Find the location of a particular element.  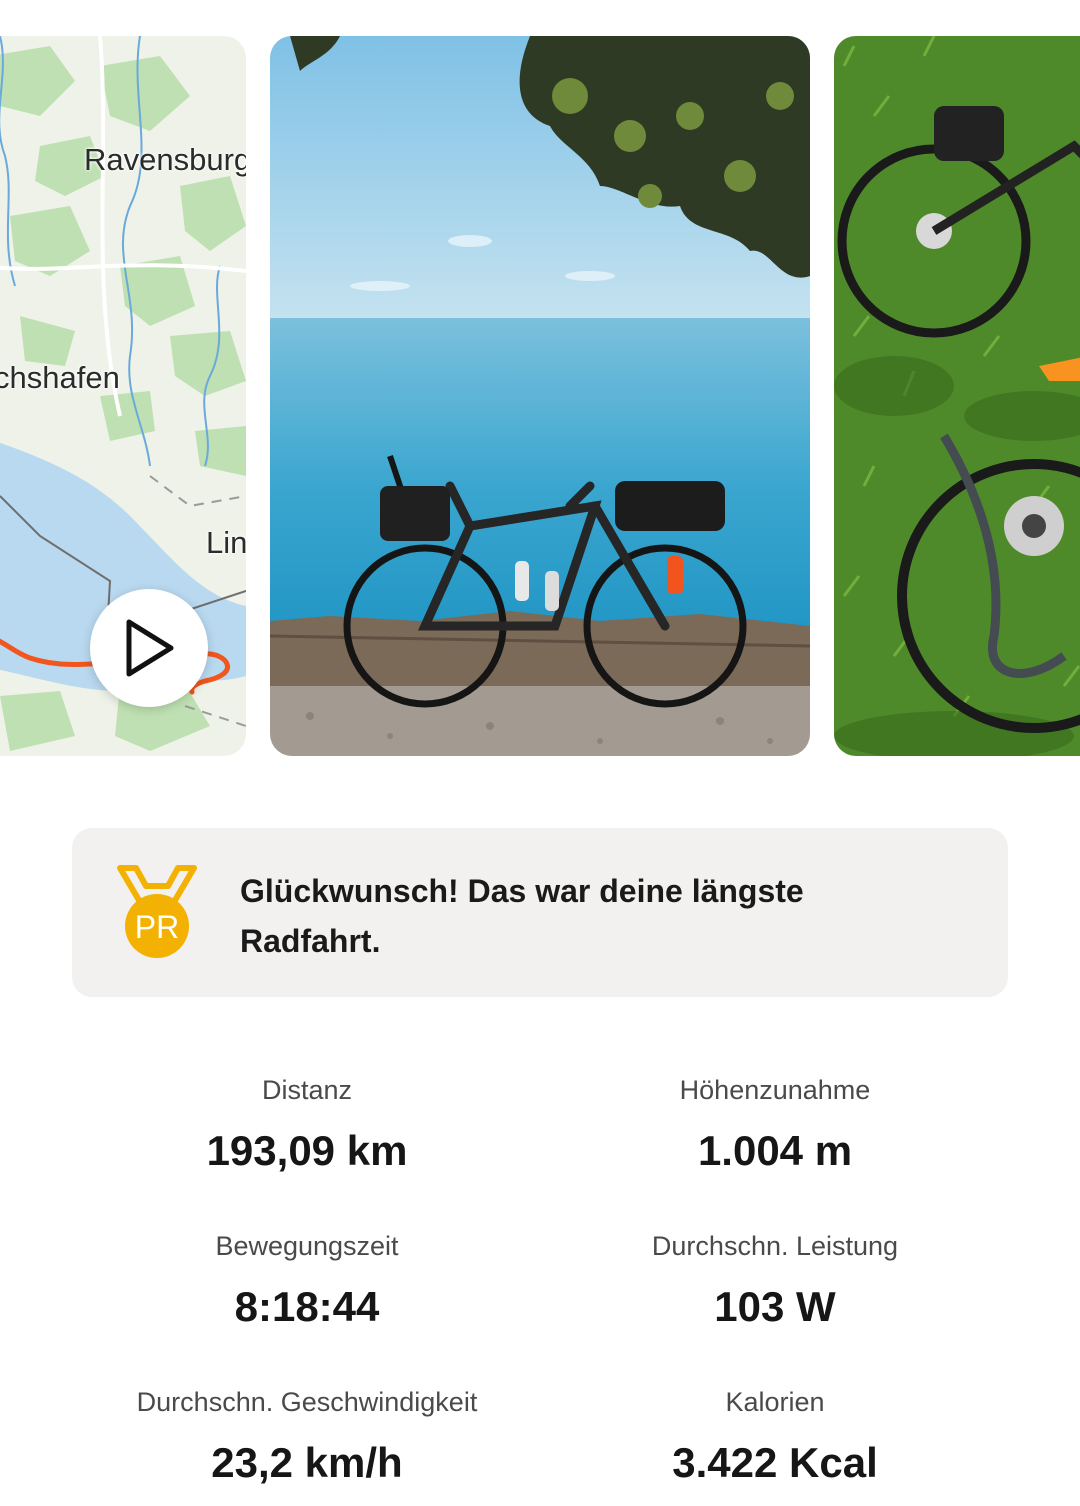

stat-value: 23,2 km/h is located at coordinates (307, 1462).